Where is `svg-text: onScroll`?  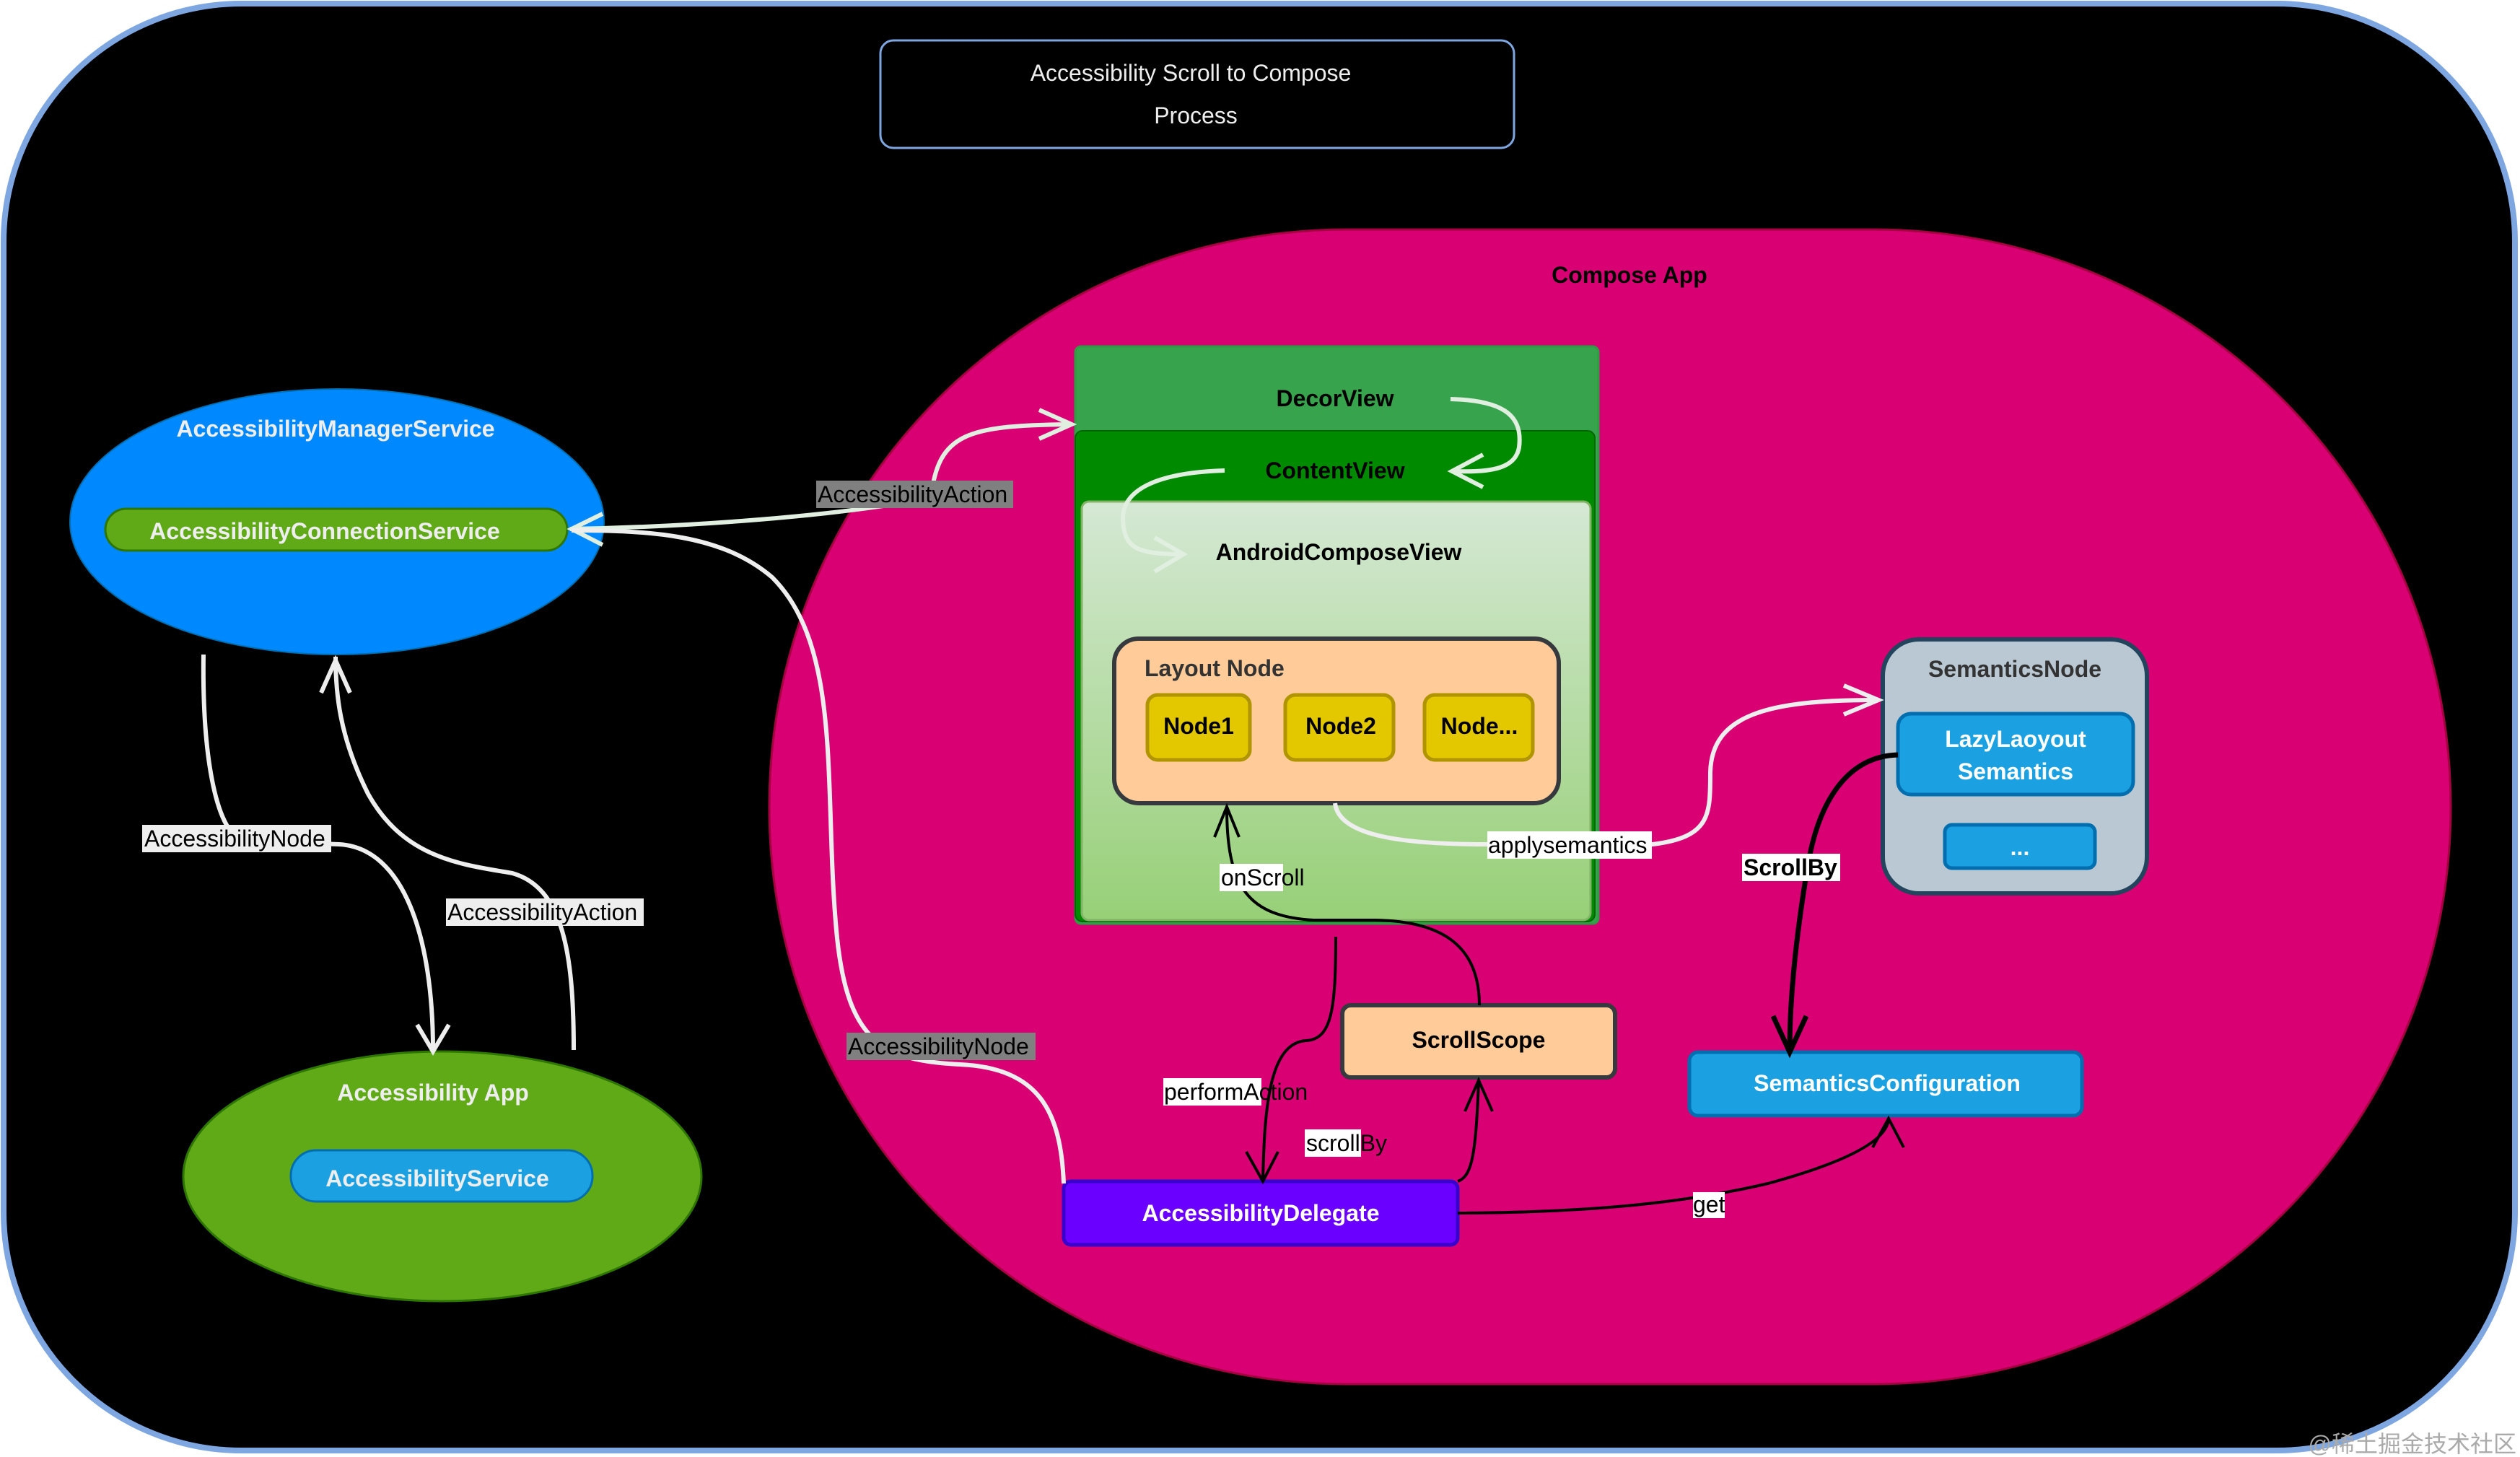 svg-text: onScroll is located at coordinates (1263, 878).